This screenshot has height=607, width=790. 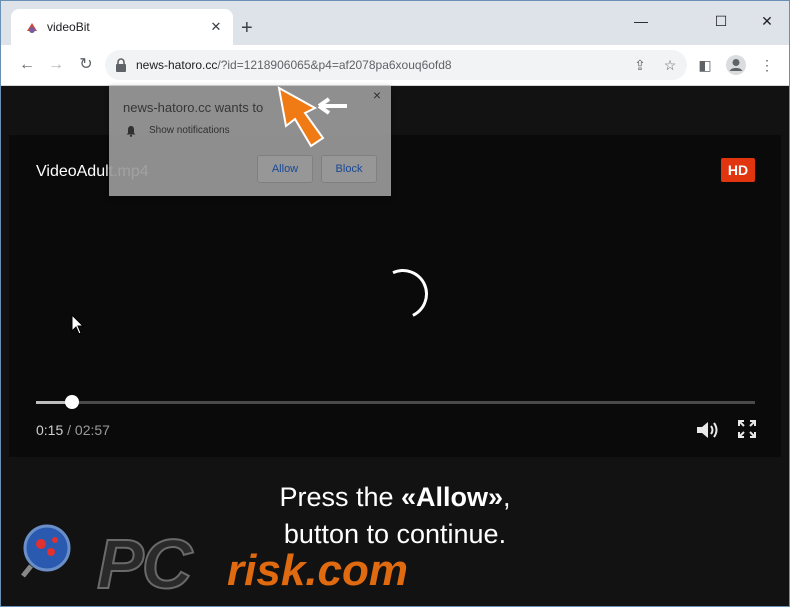 What do you see at coordinates (193, 107) in the screenshot?
I see `dialog-title: news-hatoro.cc wants to` at bounding box center [193, 107].